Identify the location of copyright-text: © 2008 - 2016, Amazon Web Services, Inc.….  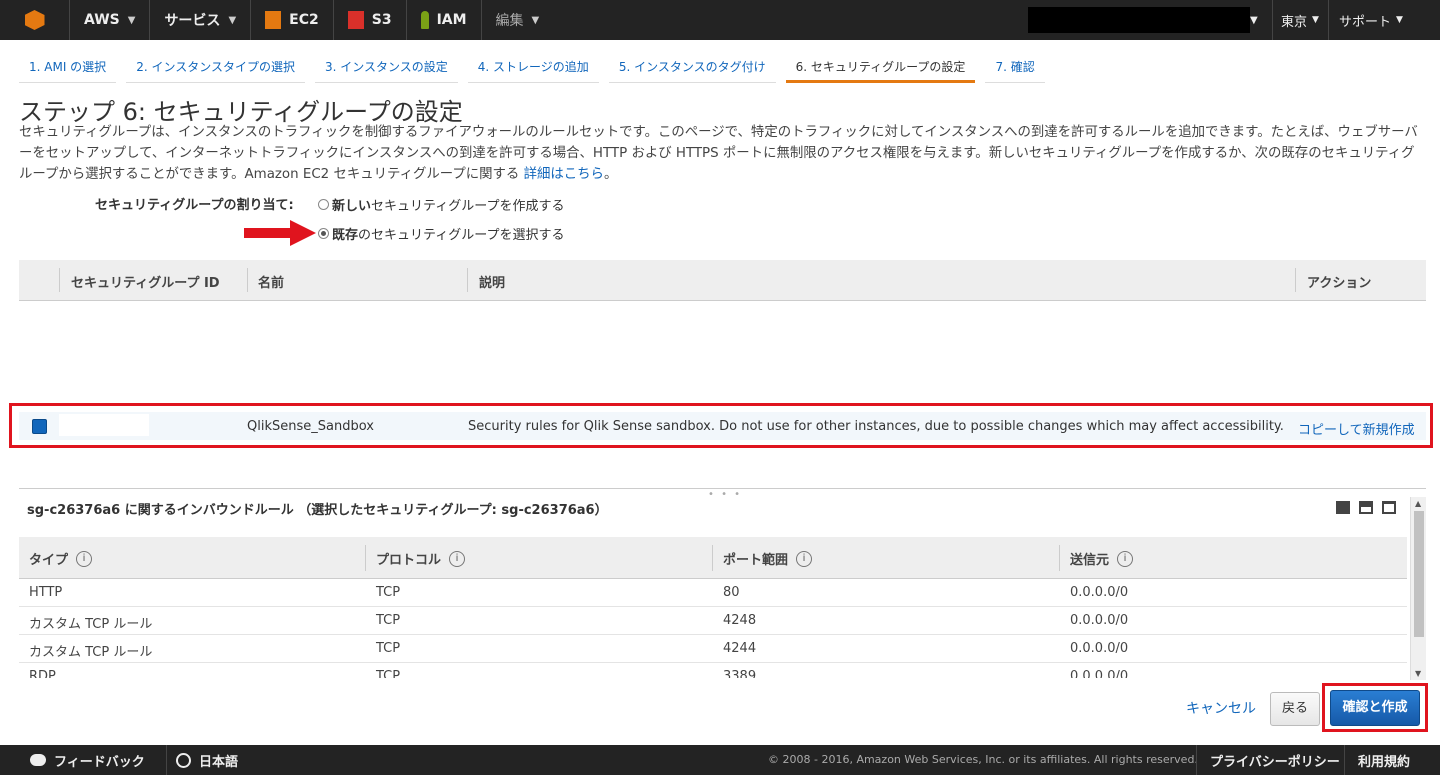
(983, 759).